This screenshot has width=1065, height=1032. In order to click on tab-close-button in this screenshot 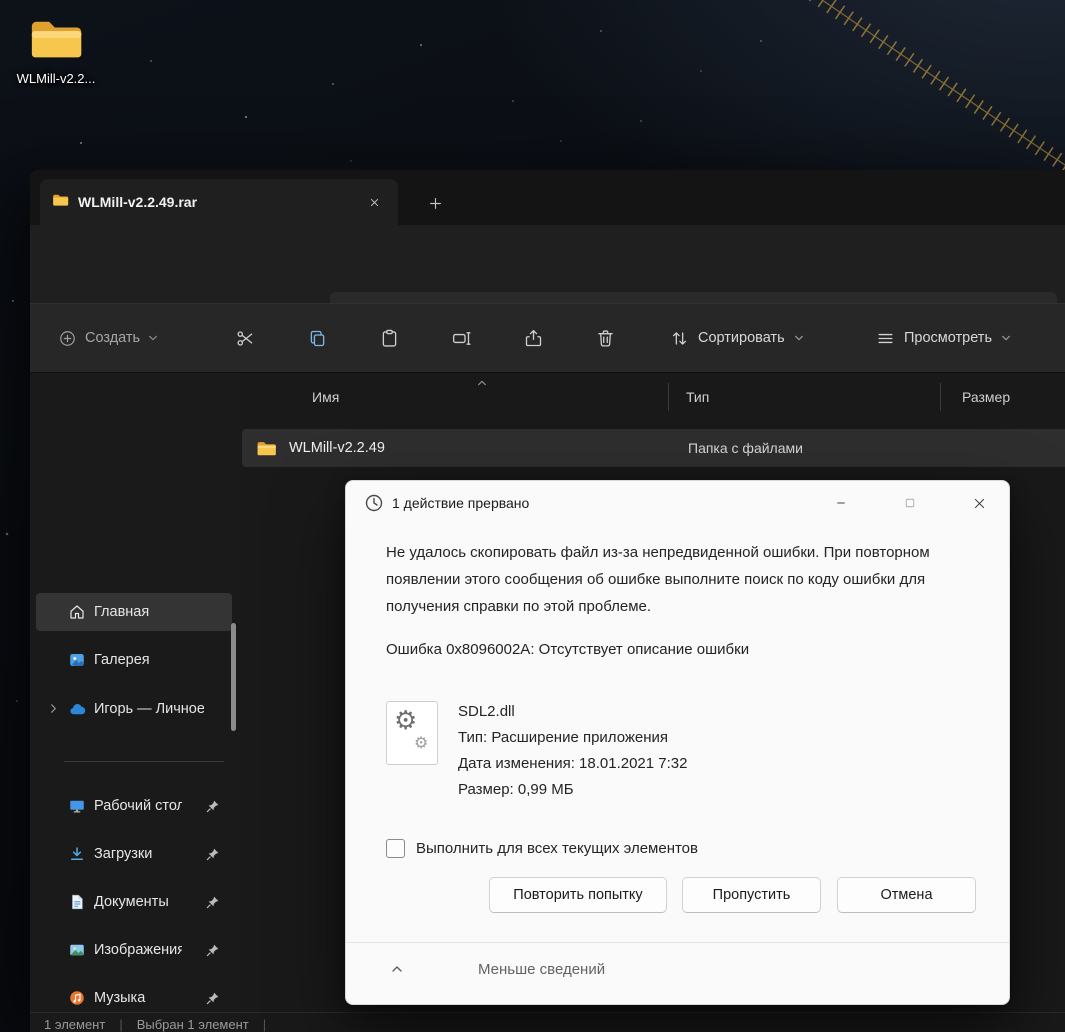, I will do `click(374, 202)`.